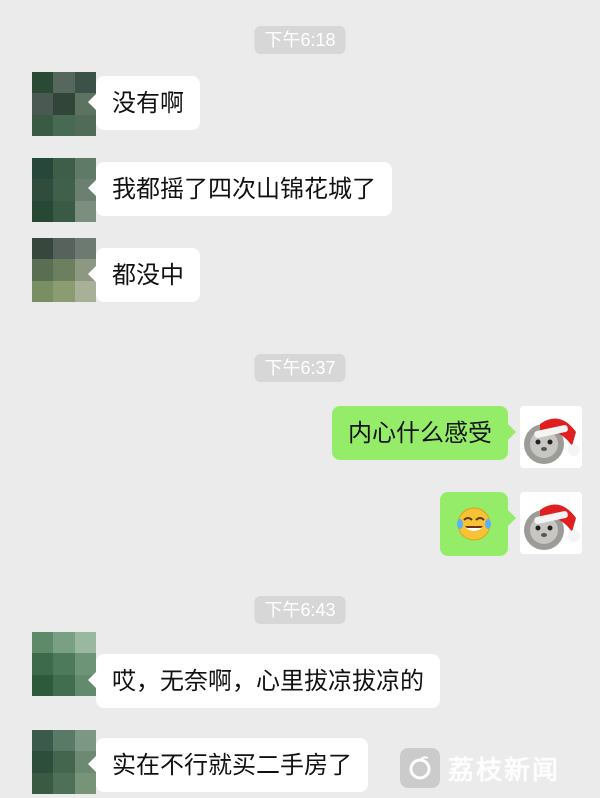 The image size is (600, 798). What do you see at coordinates (420, 768) in the screenshot?
I see `lychee-logo-icon` at bounding box center [420, 768].